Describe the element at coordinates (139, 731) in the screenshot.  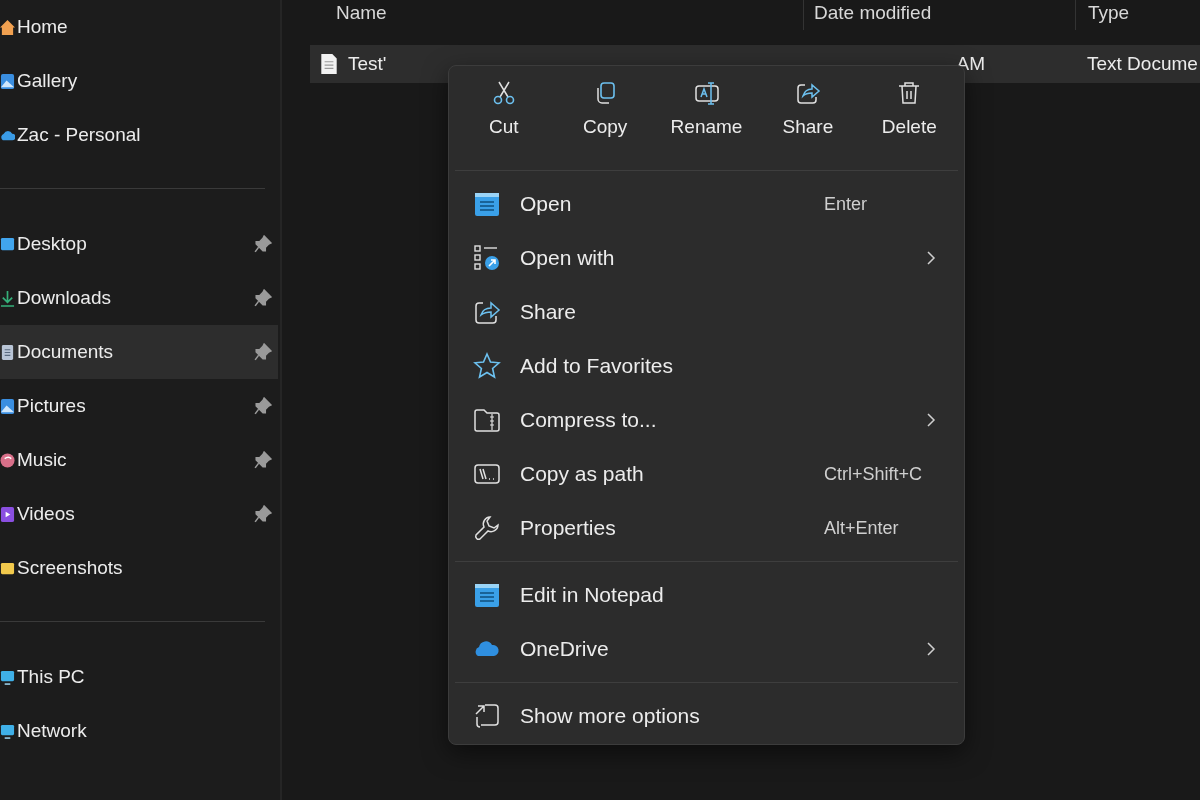
I see `sidebar-item: Network` at that location.